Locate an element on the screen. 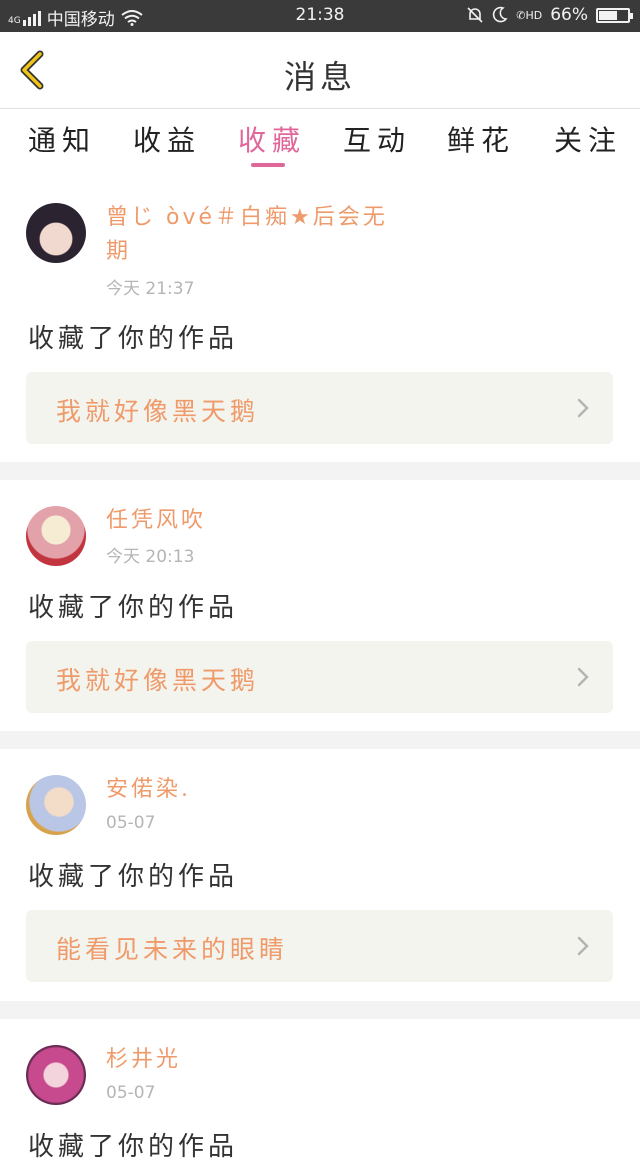 Image resolution: width=640 pixels, height=1169 pixels. username: 安偌染. is located at coordinates (251, 790).